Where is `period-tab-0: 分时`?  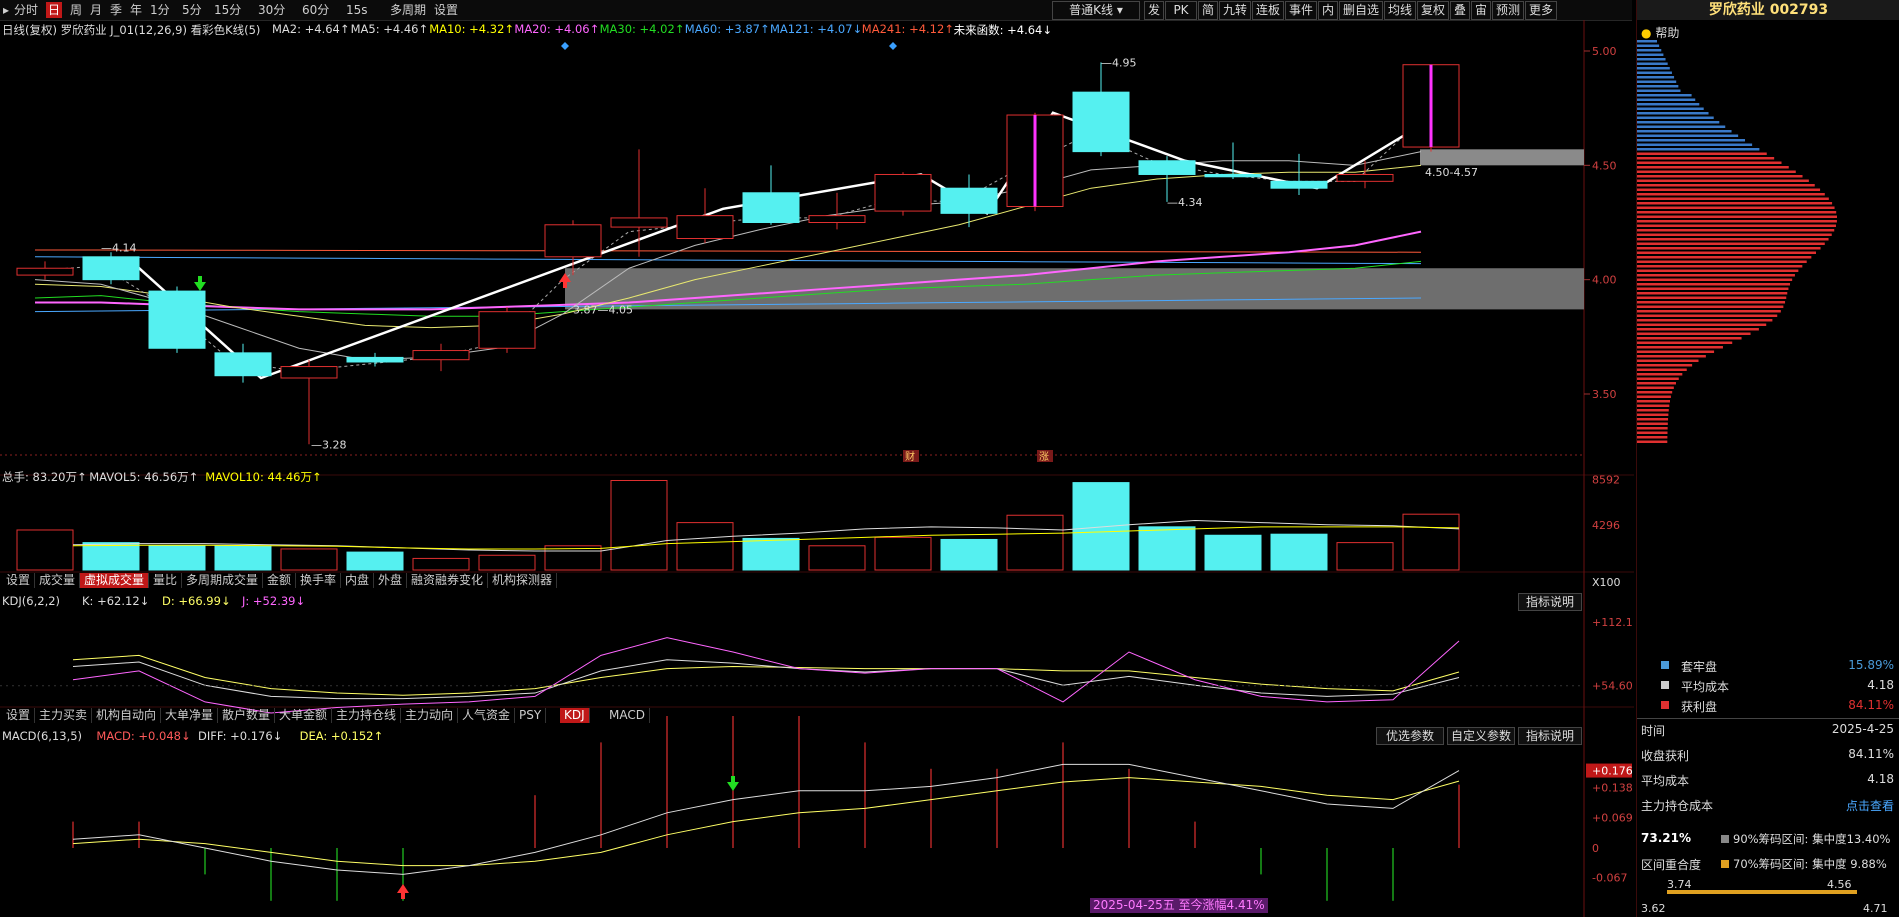 period-tab-0: 分时 is located at coordinates (26, 10).